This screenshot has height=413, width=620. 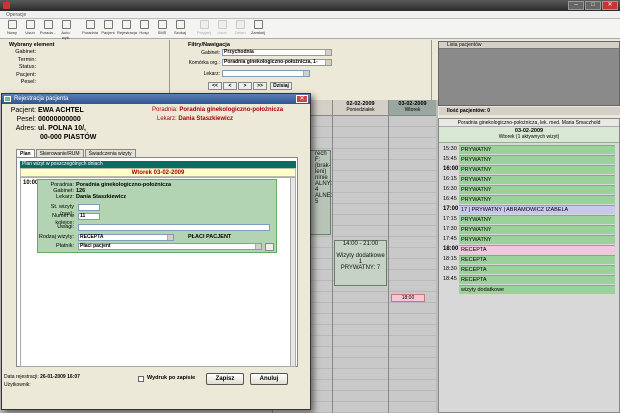 What do you see at coordinates (11, 32) in the screenshot?
I see `toolbar-label: Nowy` at bounding box center [11, 32].